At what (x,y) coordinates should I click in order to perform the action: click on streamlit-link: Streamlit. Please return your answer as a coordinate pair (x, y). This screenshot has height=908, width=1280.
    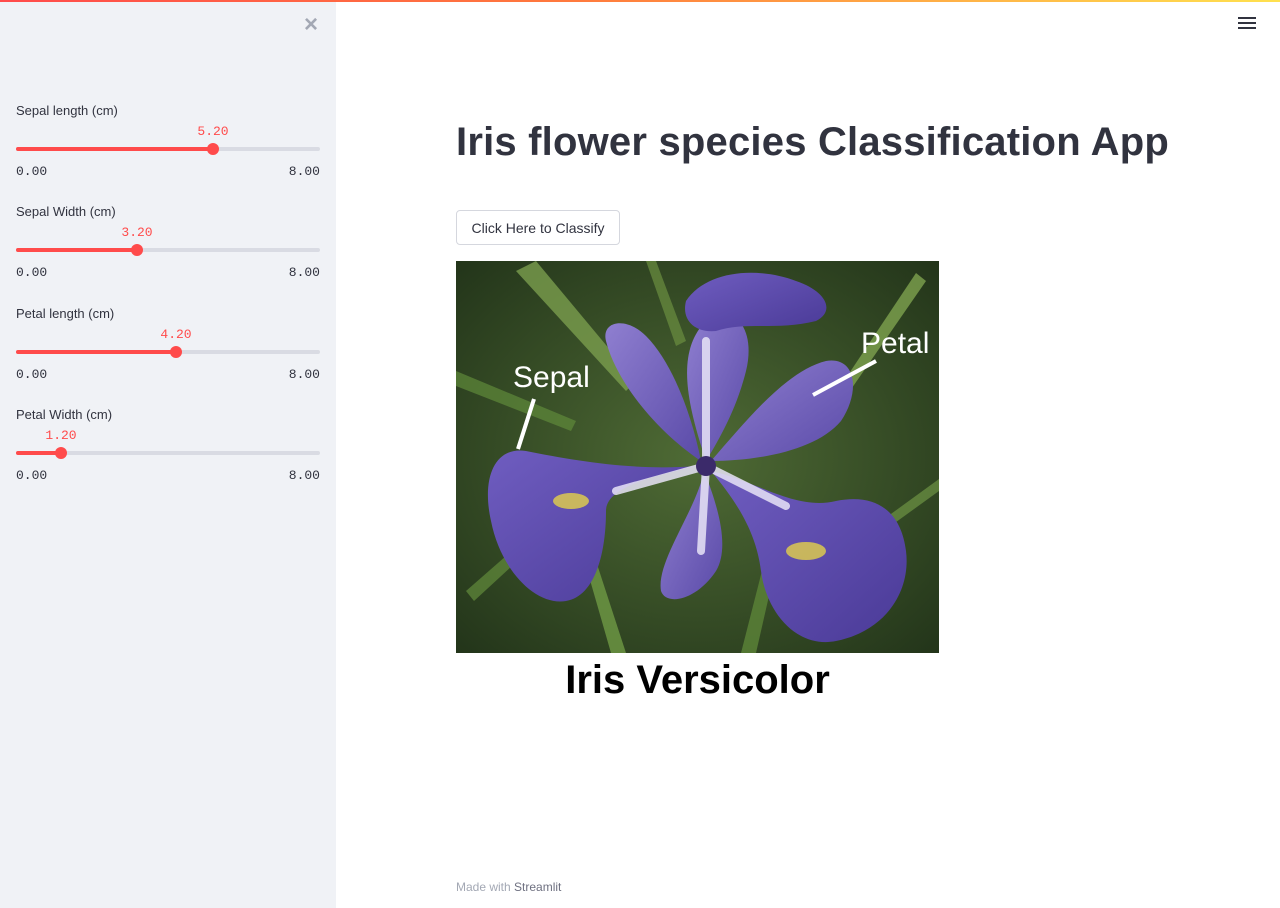
    Looking at the image, I should click on (537, 887).